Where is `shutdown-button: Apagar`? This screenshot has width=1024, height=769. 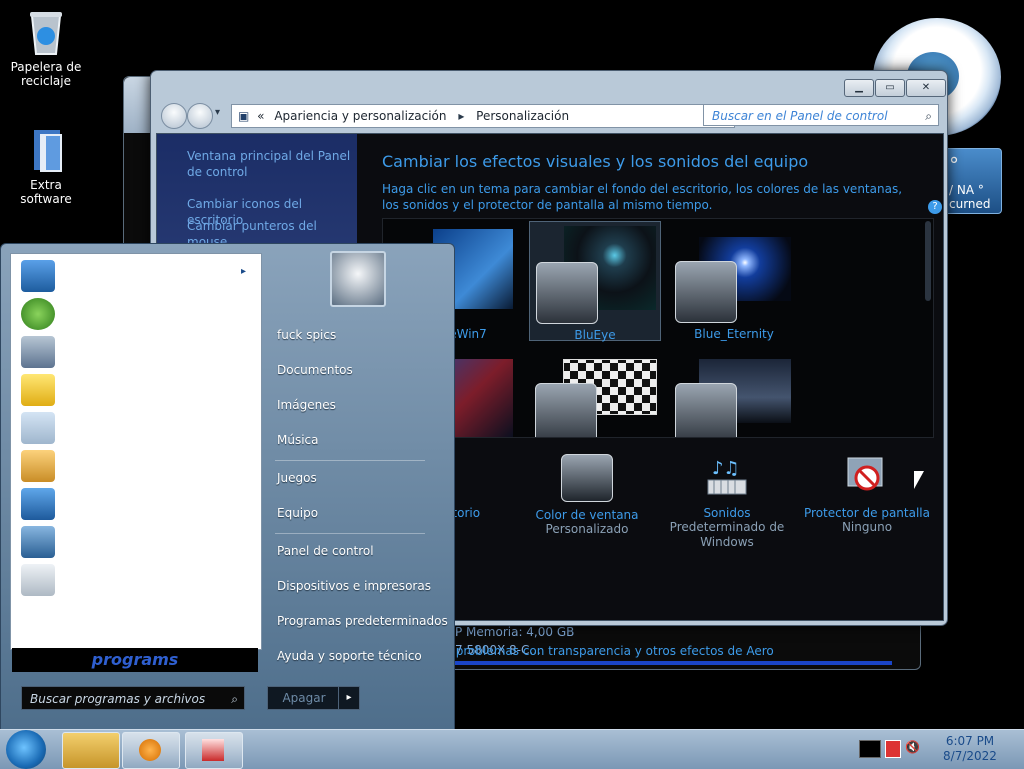 shutdown-button: Apagar is located at coordinates (304, 698).